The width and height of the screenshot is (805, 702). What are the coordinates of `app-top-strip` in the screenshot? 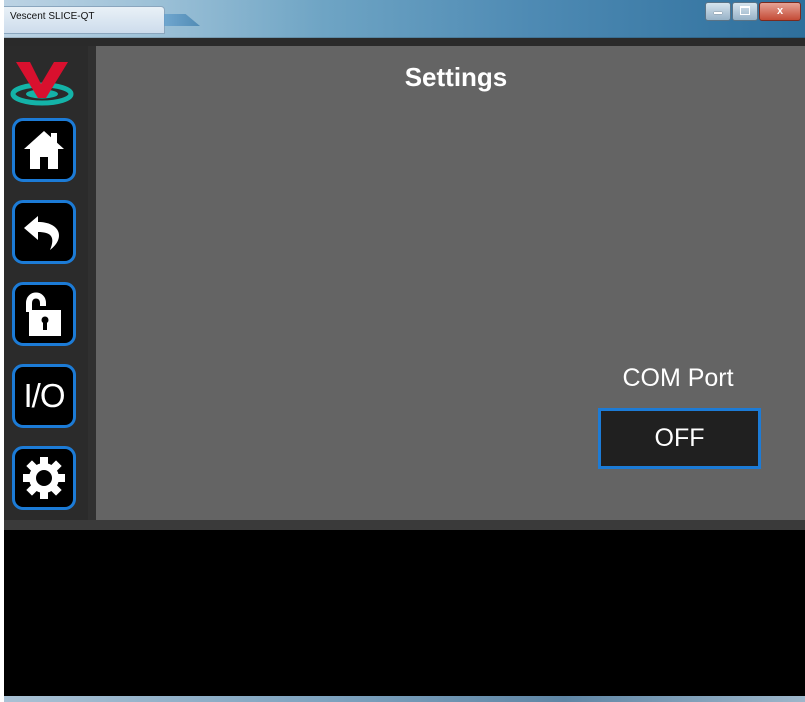 It's located at (404, 42).